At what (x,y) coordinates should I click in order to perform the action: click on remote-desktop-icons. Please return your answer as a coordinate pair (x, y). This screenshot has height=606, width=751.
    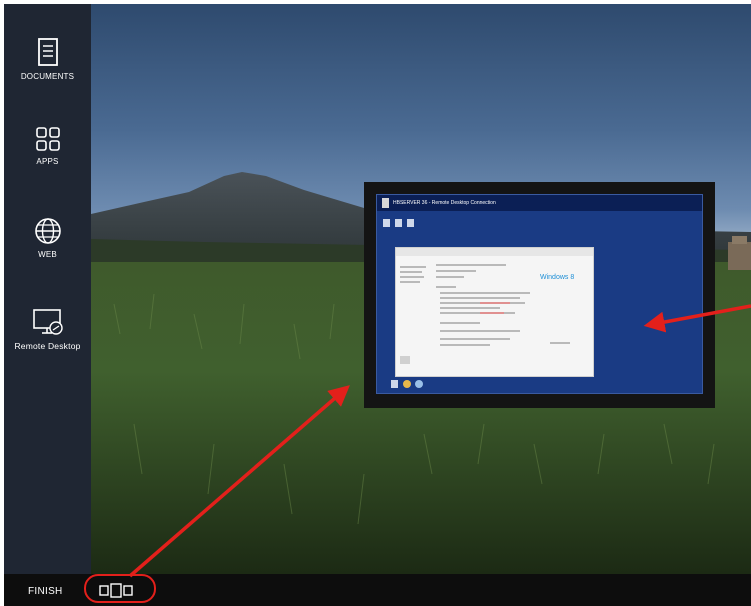
    Looking at the image, I should click on (398, 223).